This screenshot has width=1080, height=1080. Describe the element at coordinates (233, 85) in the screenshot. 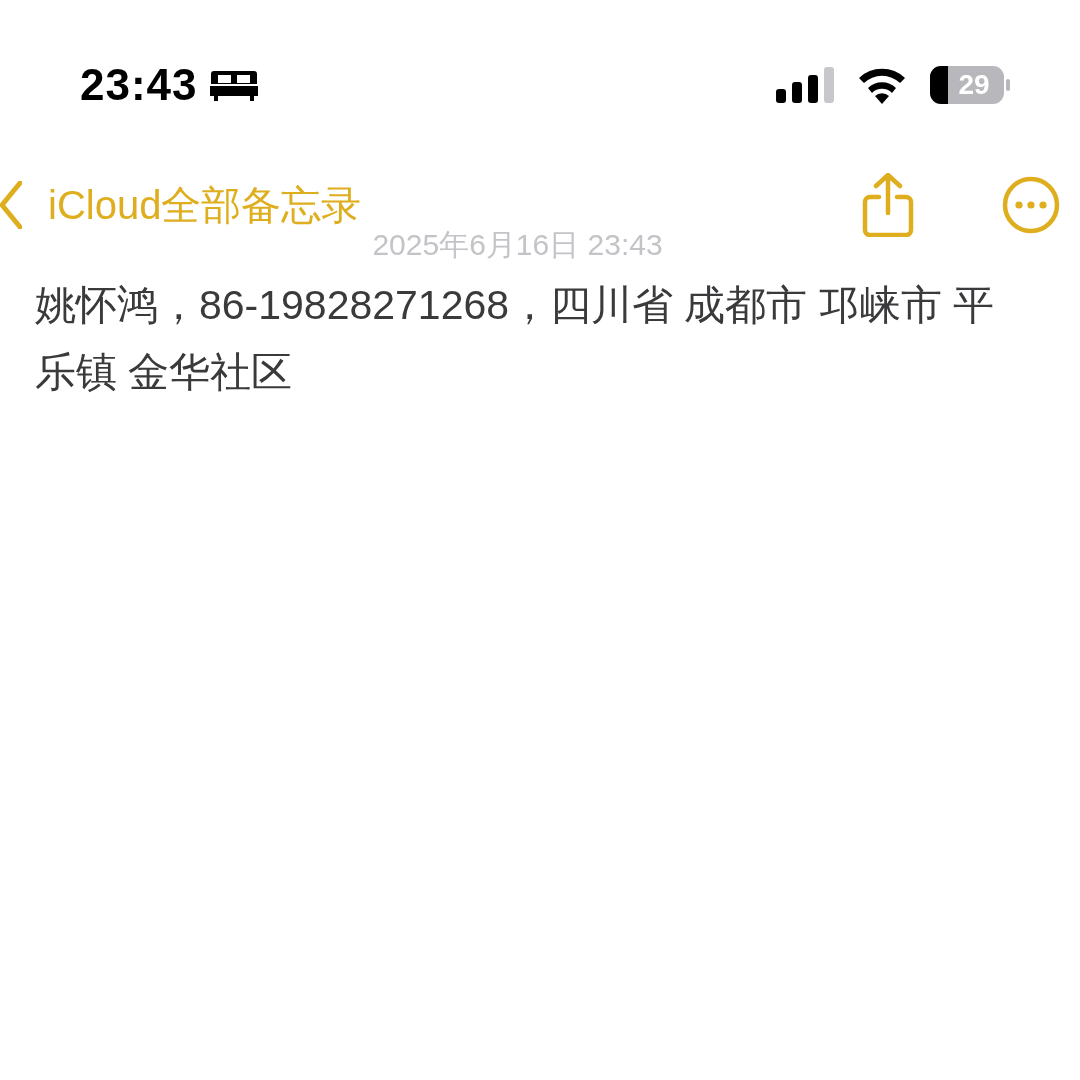

I see `bed-icon` at that location.